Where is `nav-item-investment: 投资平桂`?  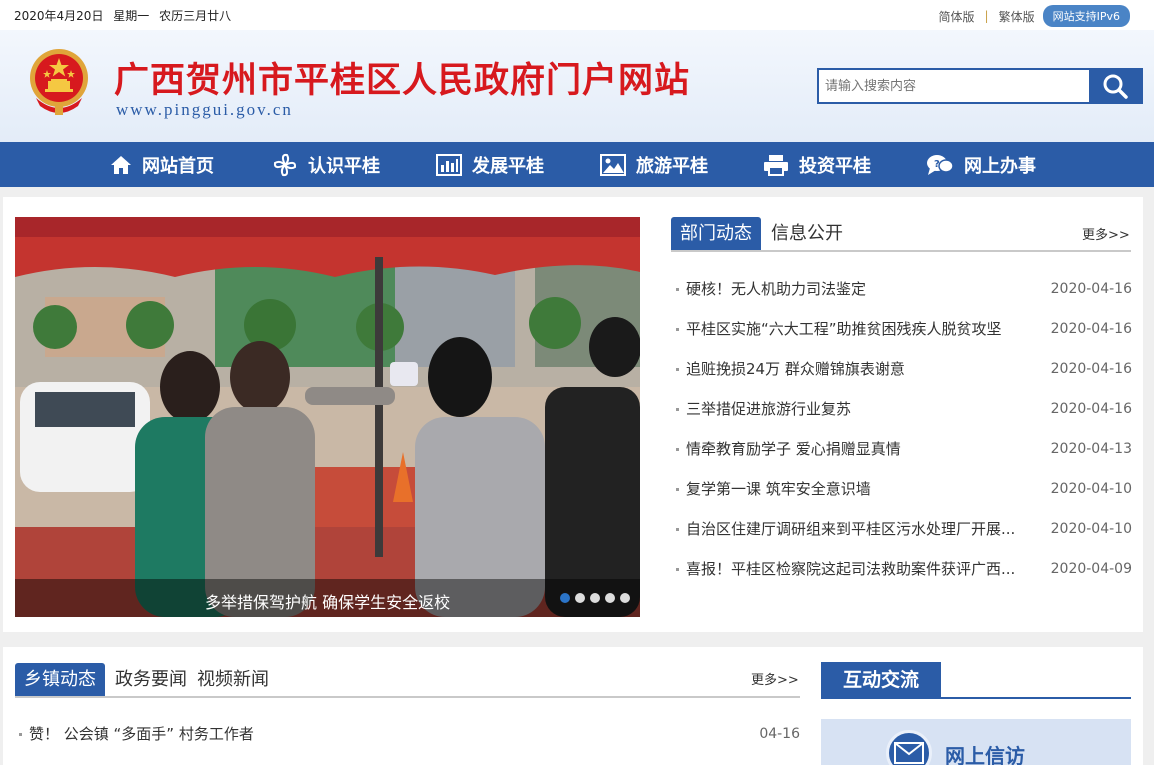 nav-item-investment: 投资平桂 is located at coordinates (817, 164).